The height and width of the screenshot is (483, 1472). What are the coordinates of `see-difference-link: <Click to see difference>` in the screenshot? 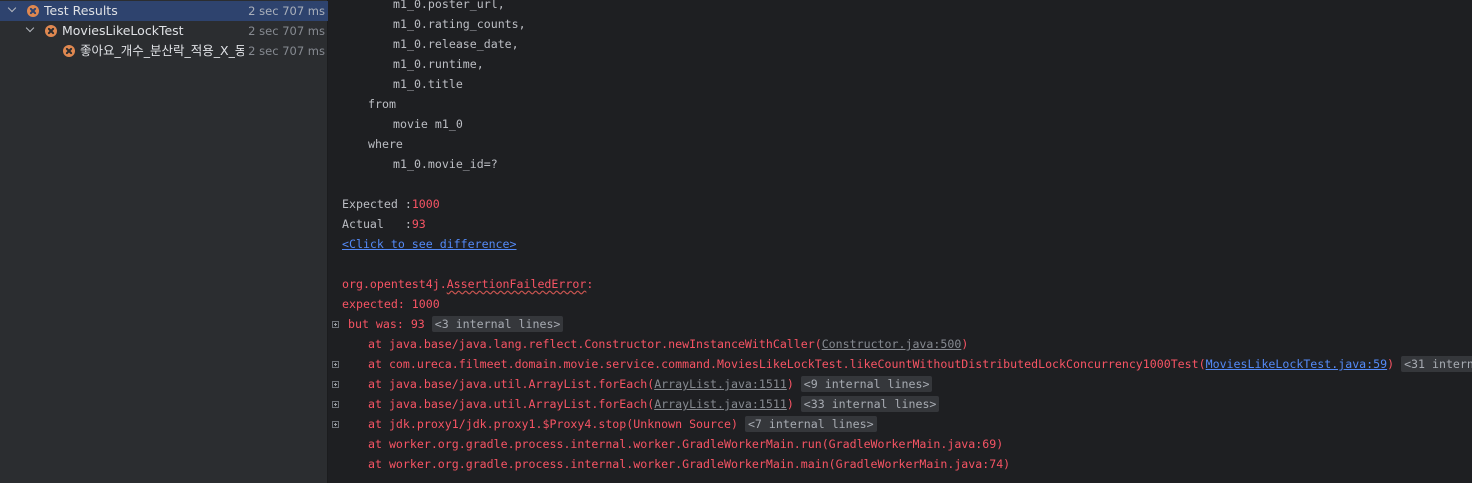 It's located at (429, 244).